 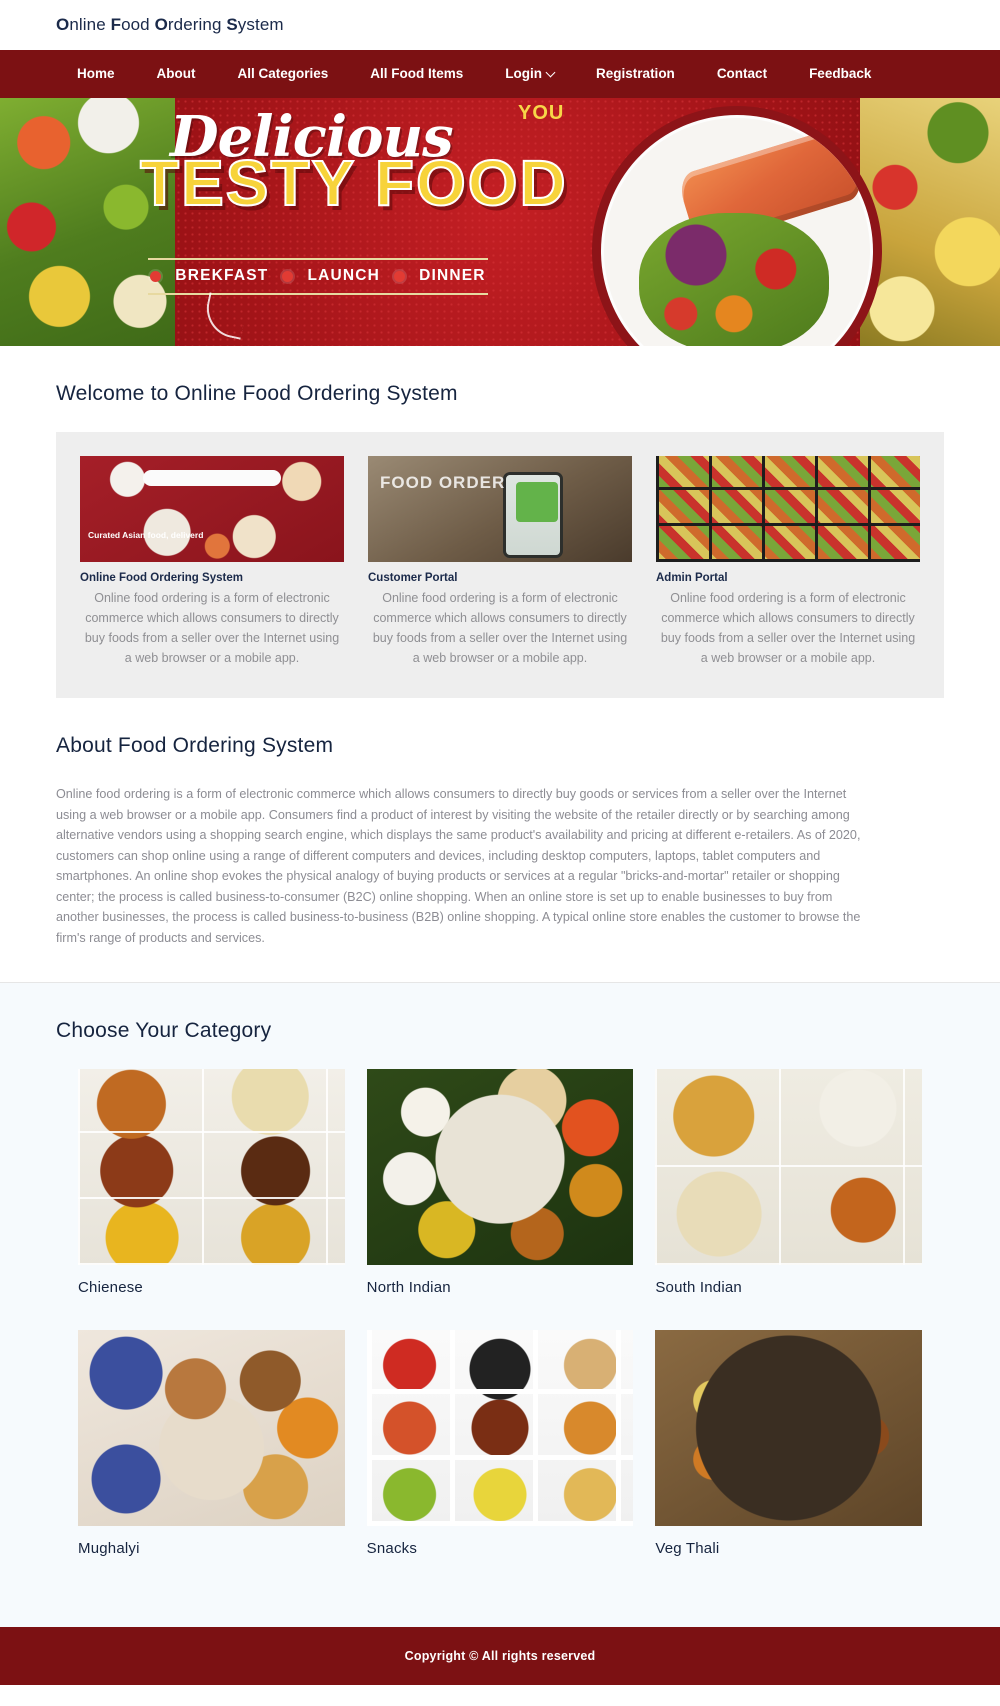 I want to click on category-card-north-indian: North Indian, so click(x=500, y=1195).